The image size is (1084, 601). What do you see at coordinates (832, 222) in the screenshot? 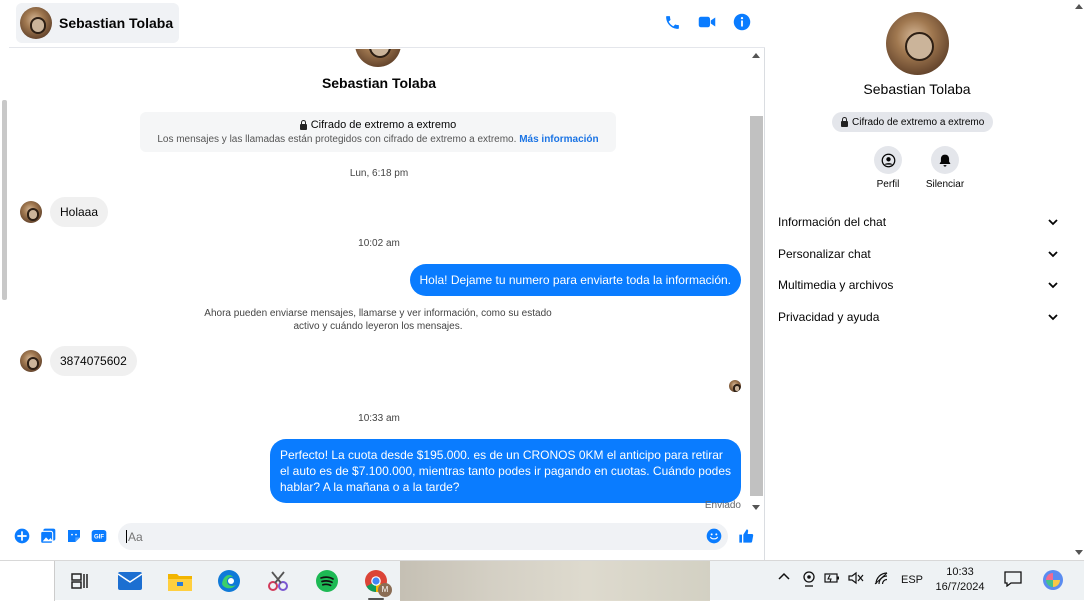
I see `section-label: Información del chat` at bounding box center [832, 222].